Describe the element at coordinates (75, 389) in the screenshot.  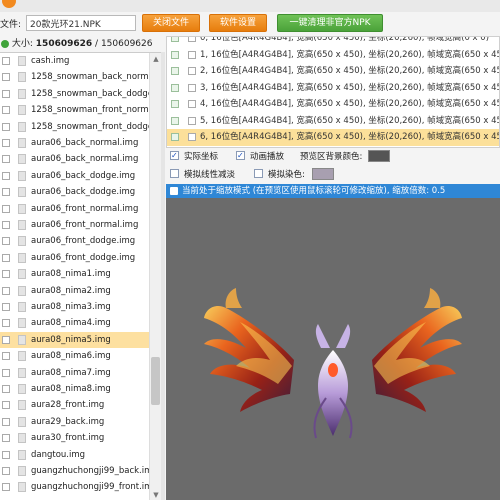
I see `file-list-item: aura08_nima8.img` at that location.